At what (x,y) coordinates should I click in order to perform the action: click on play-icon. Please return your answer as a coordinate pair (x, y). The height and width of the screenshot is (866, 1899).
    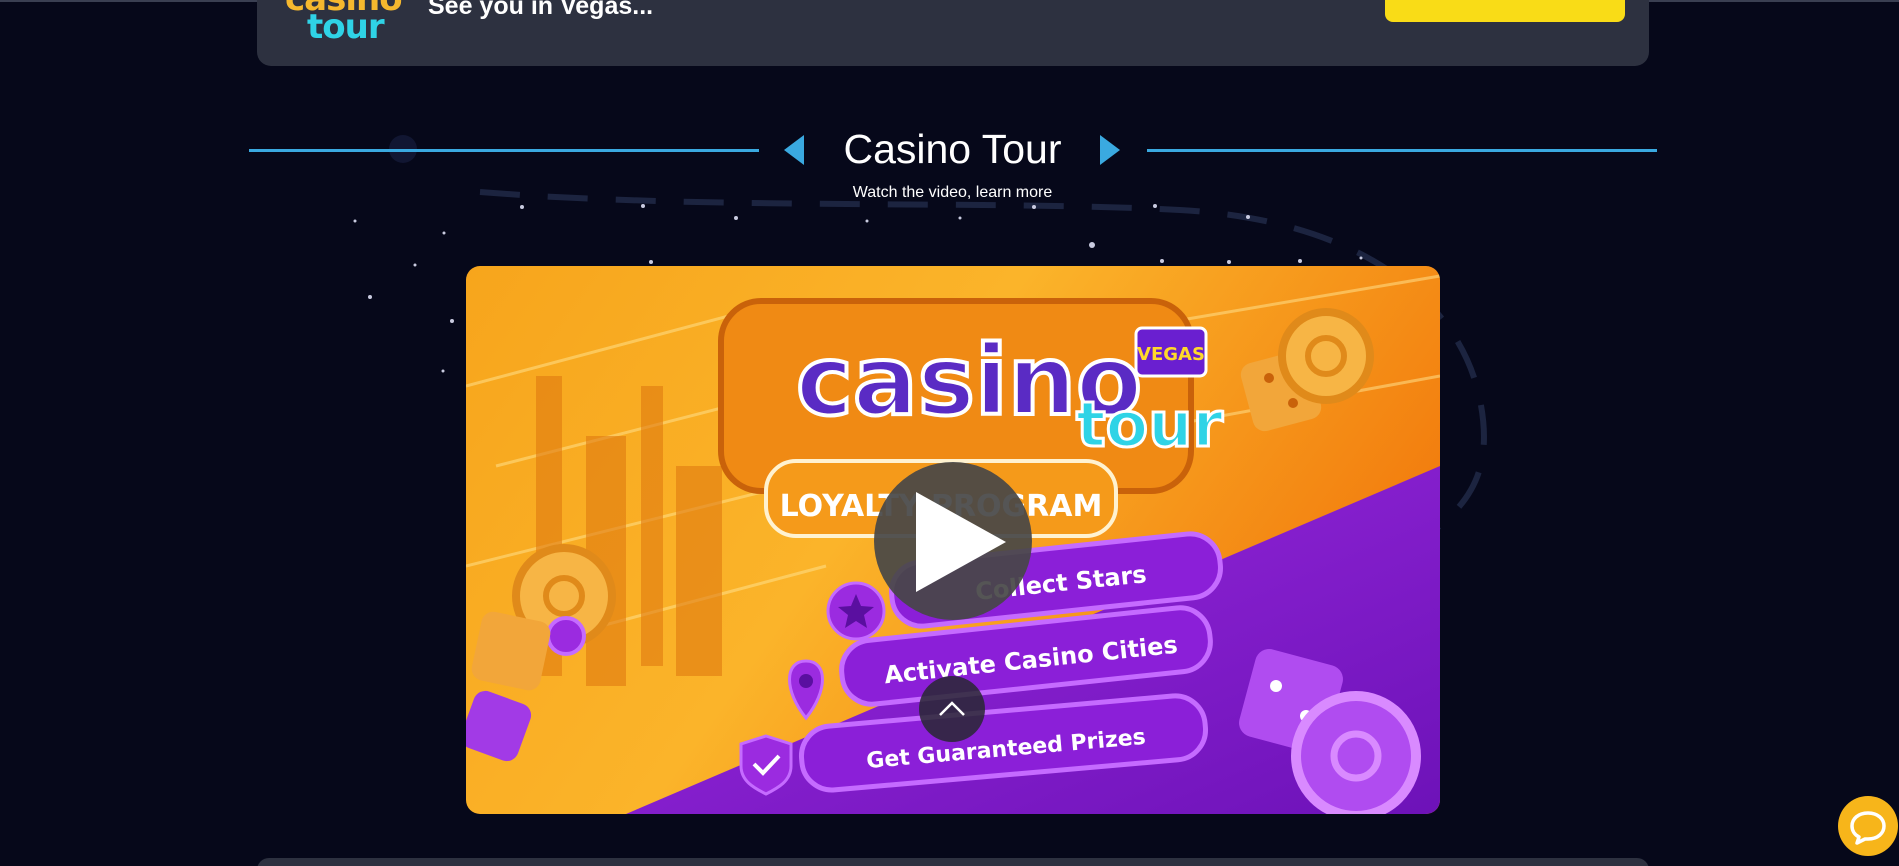
    Looking at the image, I should click on (961, 542).